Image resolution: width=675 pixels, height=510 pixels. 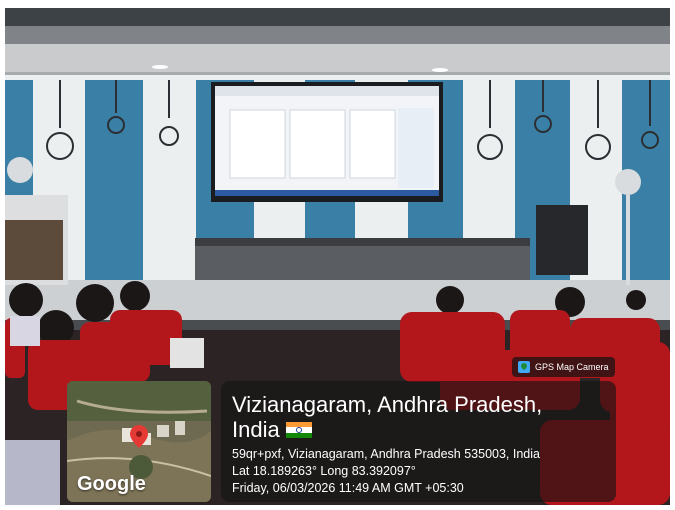 What do you see at coordinates (324, 471) in the screenshot?
I see `lat-long-line: Lat 18.189263° Long 83.392097°` at bounding box center [324, 471].